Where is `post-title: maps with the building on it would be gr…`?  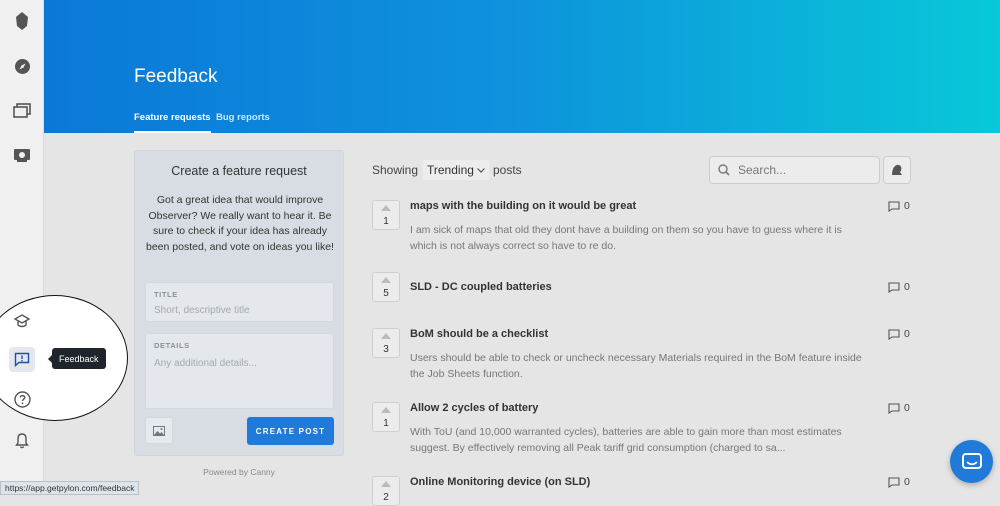 post-title: maps with the building on it would be gr… is located at coordinates (523, 206).